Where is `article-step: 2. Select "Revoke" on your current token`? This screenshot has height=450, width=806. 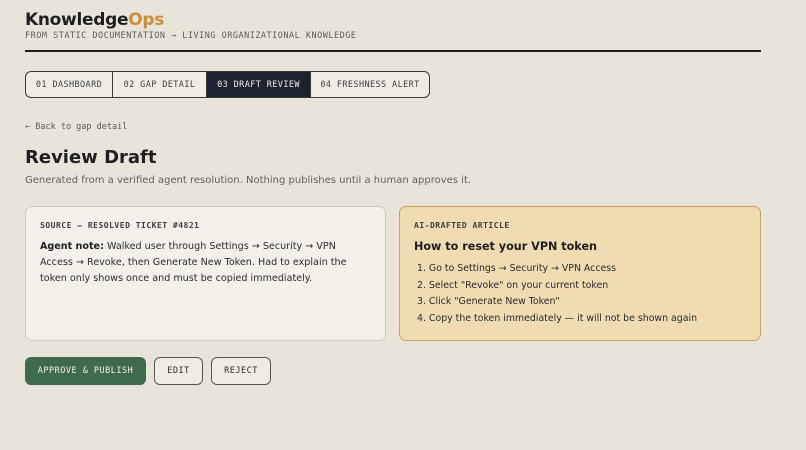 article-step: 2. Select "Revoke" on your current token is located at coordinates (513, 285).